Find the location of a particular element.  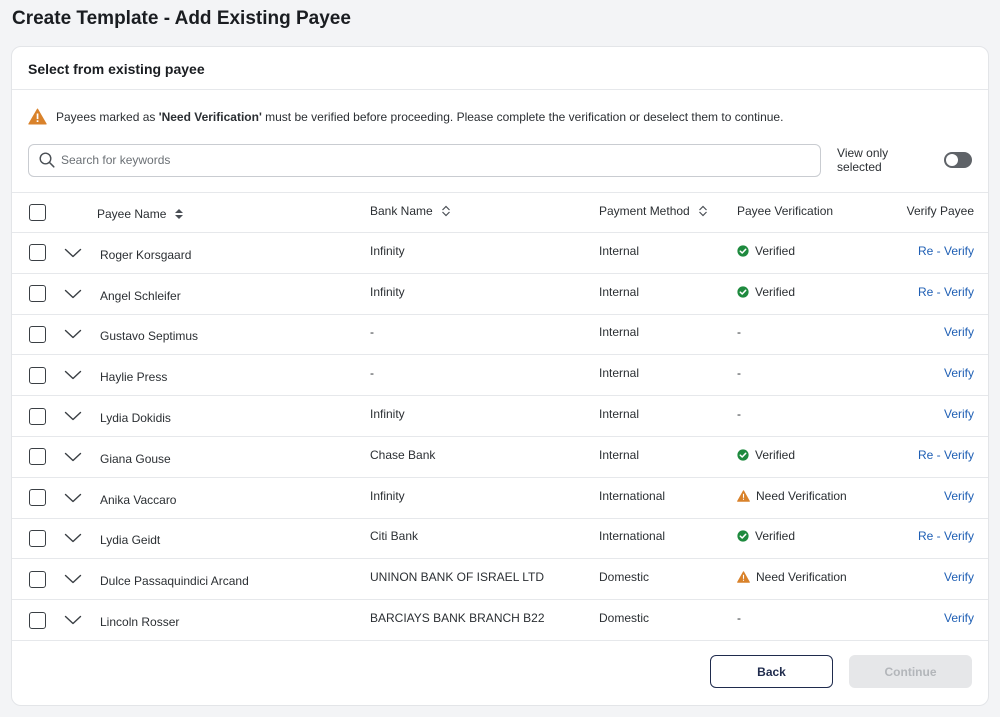

toggle-knob is located at coordinates (952, 160).